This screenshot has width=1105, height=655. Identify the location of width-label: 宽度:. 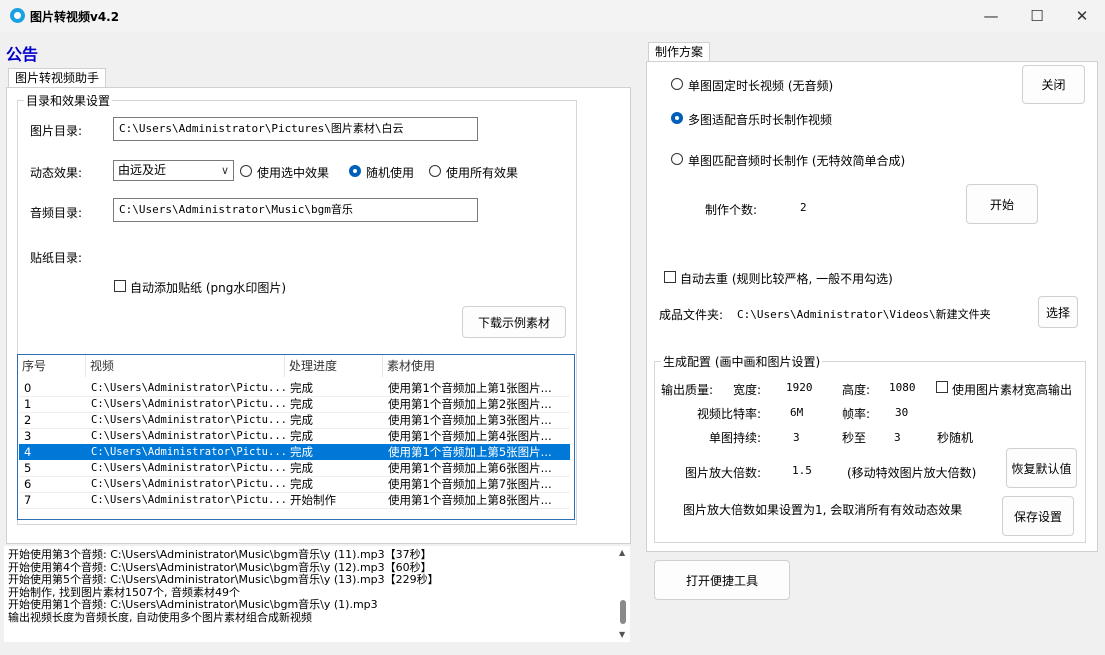
(747, 390).